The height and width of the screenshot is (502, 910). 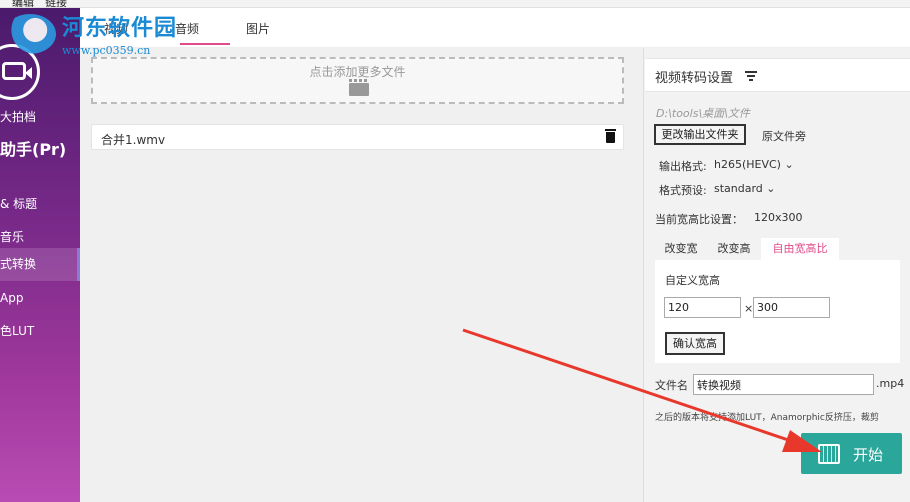 What do you see at coordinates (695, 343) in the screenshot?
I see `confirm-size-button: 确认宽高` at bounding box center [695, 343].